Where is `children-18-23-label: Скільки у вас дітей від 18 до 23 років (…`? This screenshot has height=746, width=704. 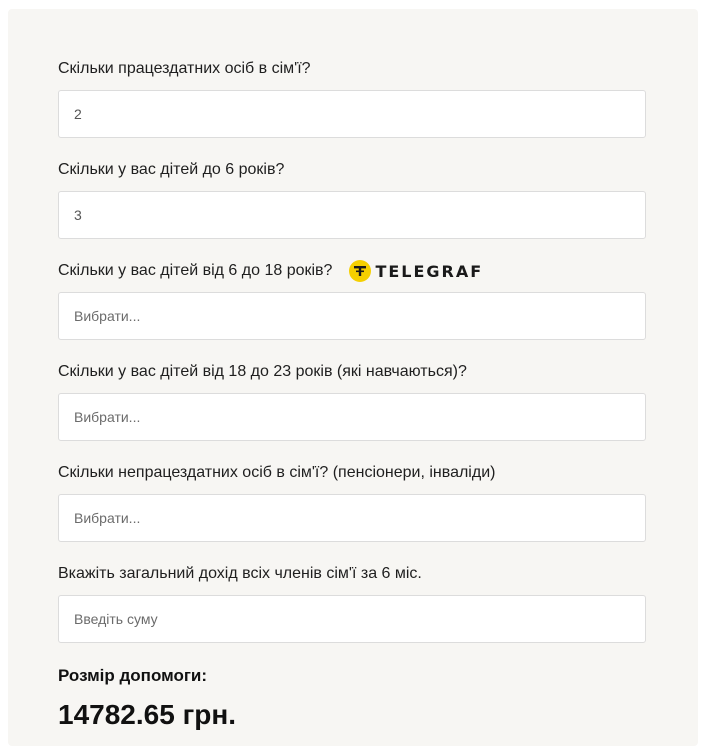
children-18-23-label: Скільки у вас дітей від 18 до 23 років (… is located at coordinates (262, 371).